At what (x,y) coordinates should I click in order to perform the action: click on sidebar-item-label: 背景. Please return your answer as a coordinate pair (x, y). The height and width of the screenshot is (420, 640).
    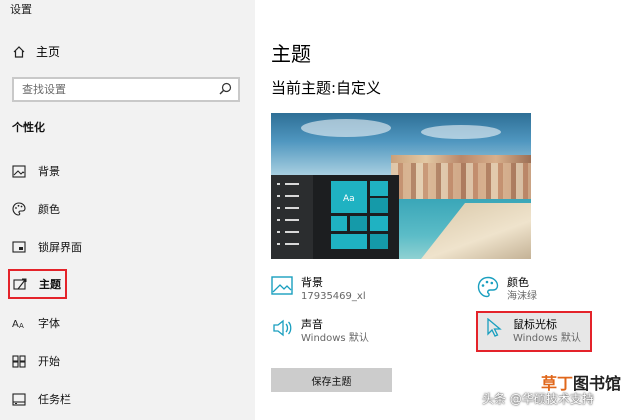
    Looking at the image, I should click on (49, 171).